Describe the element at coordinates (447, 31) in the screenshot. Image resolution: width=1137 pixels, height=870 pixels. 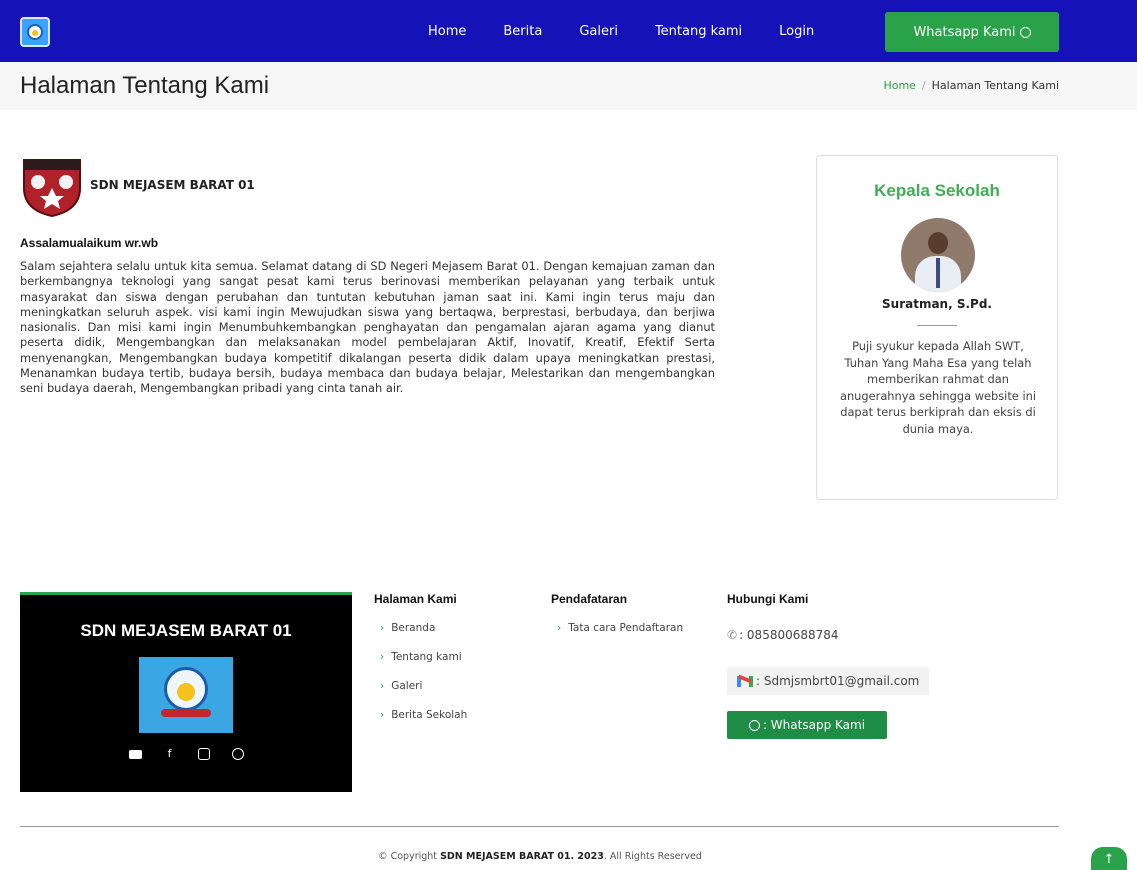
I see `nav-home: Home` at that location.